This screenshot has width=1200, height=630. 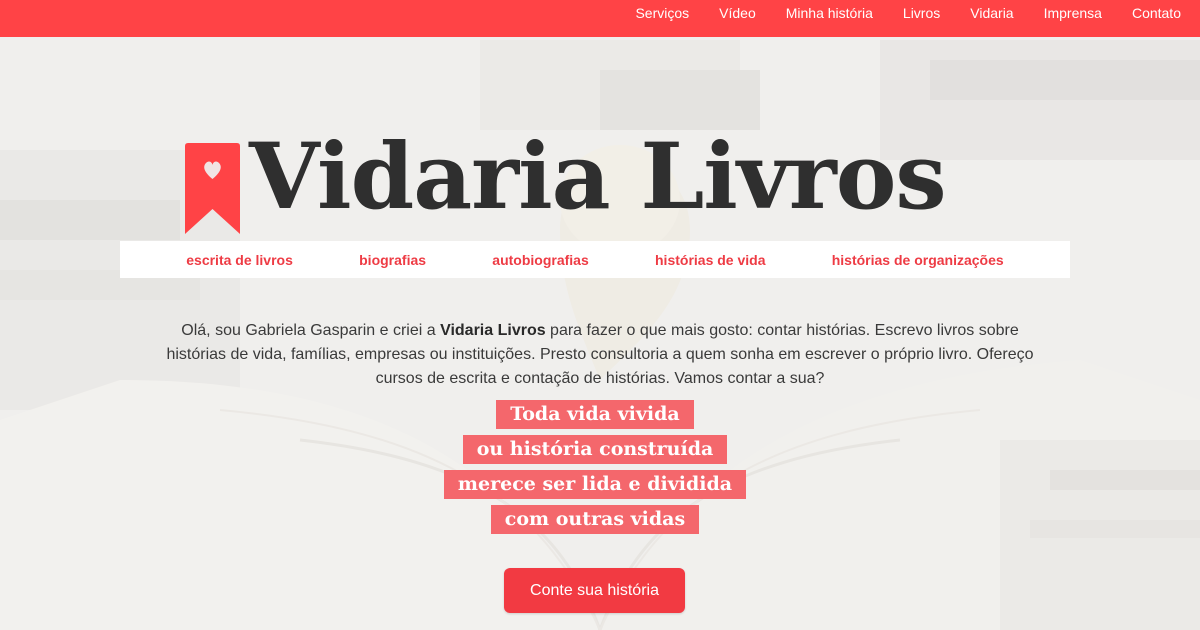 I want to click on quote-line: ou história construída, so click(x=595, y=449).